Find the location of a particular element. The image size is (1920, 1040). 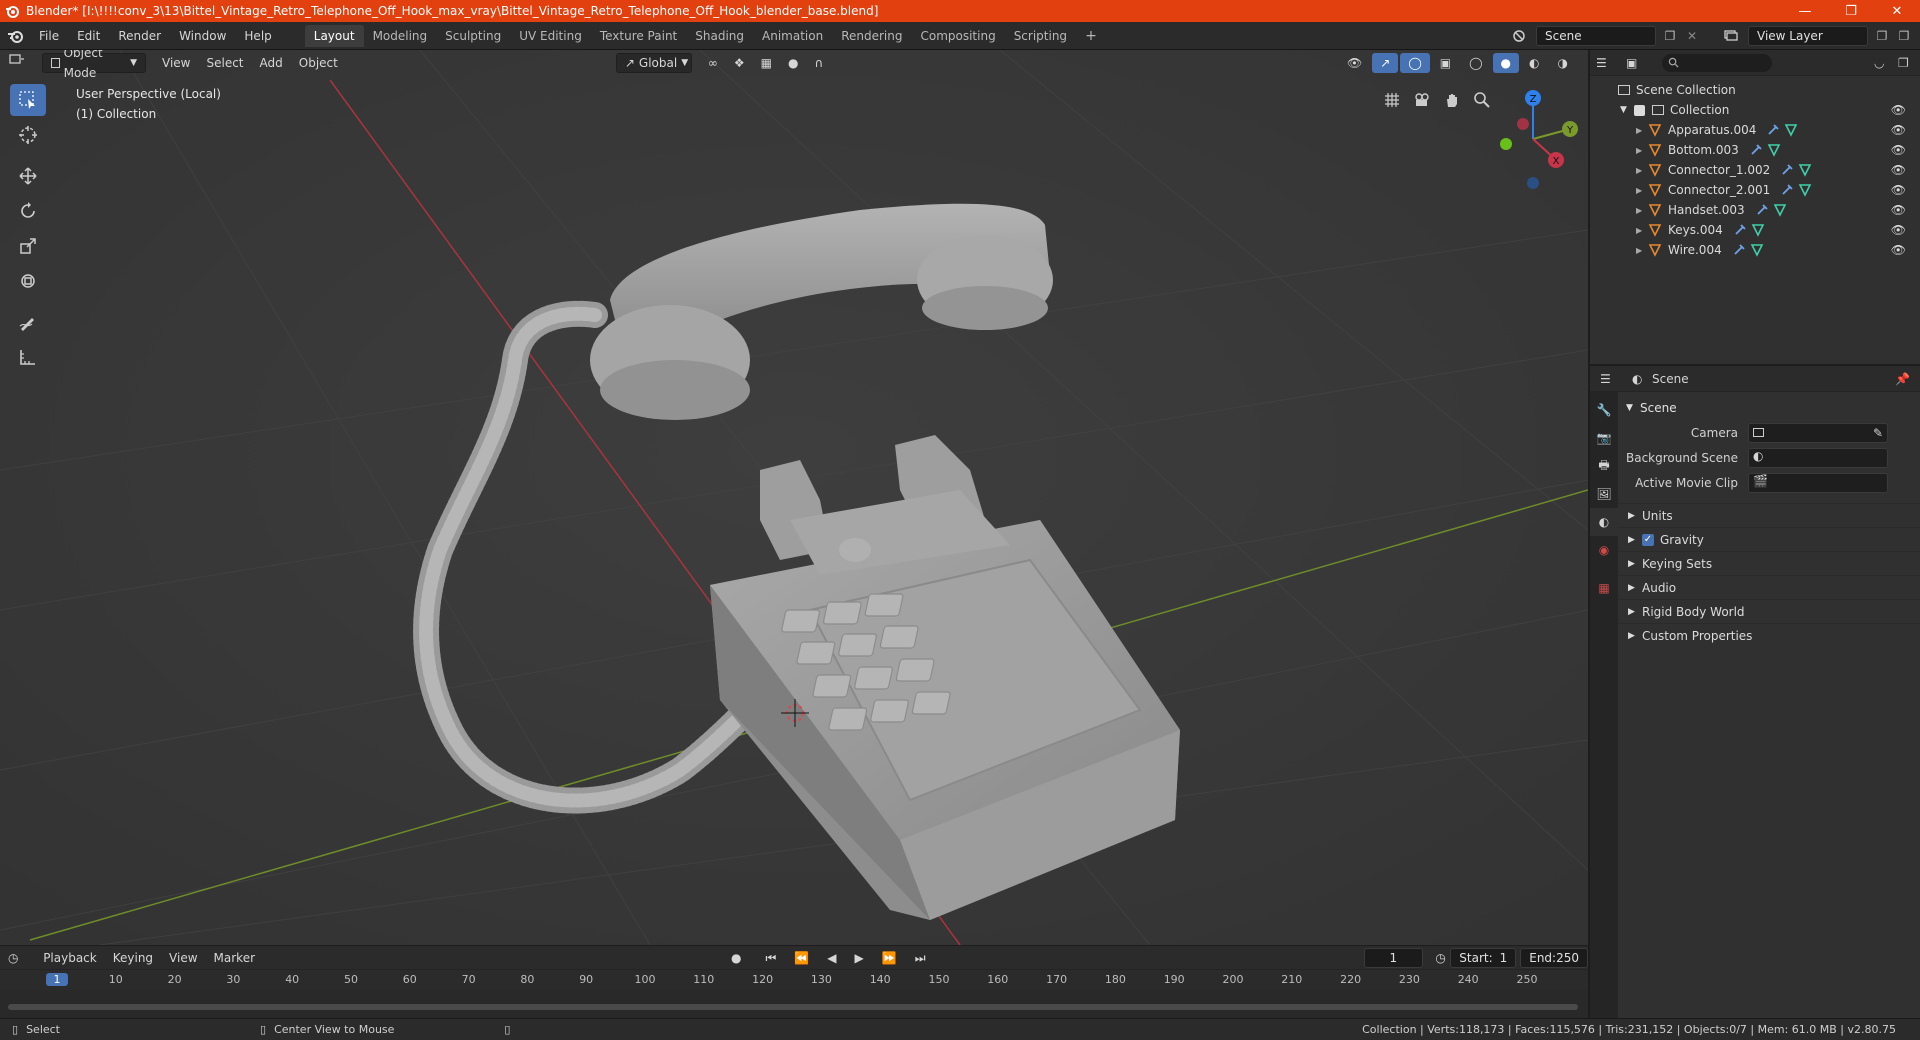

menu-object: Object is located at coordinates (318, 63).